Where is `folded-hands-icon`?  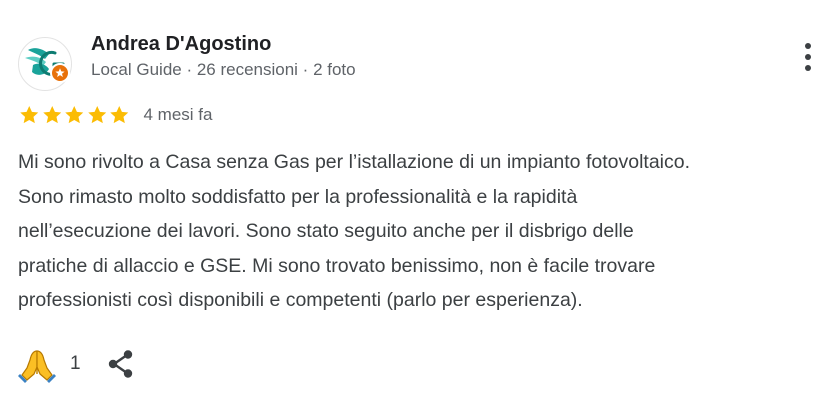 folded-hands-icon is located at coordinates (37, 366).